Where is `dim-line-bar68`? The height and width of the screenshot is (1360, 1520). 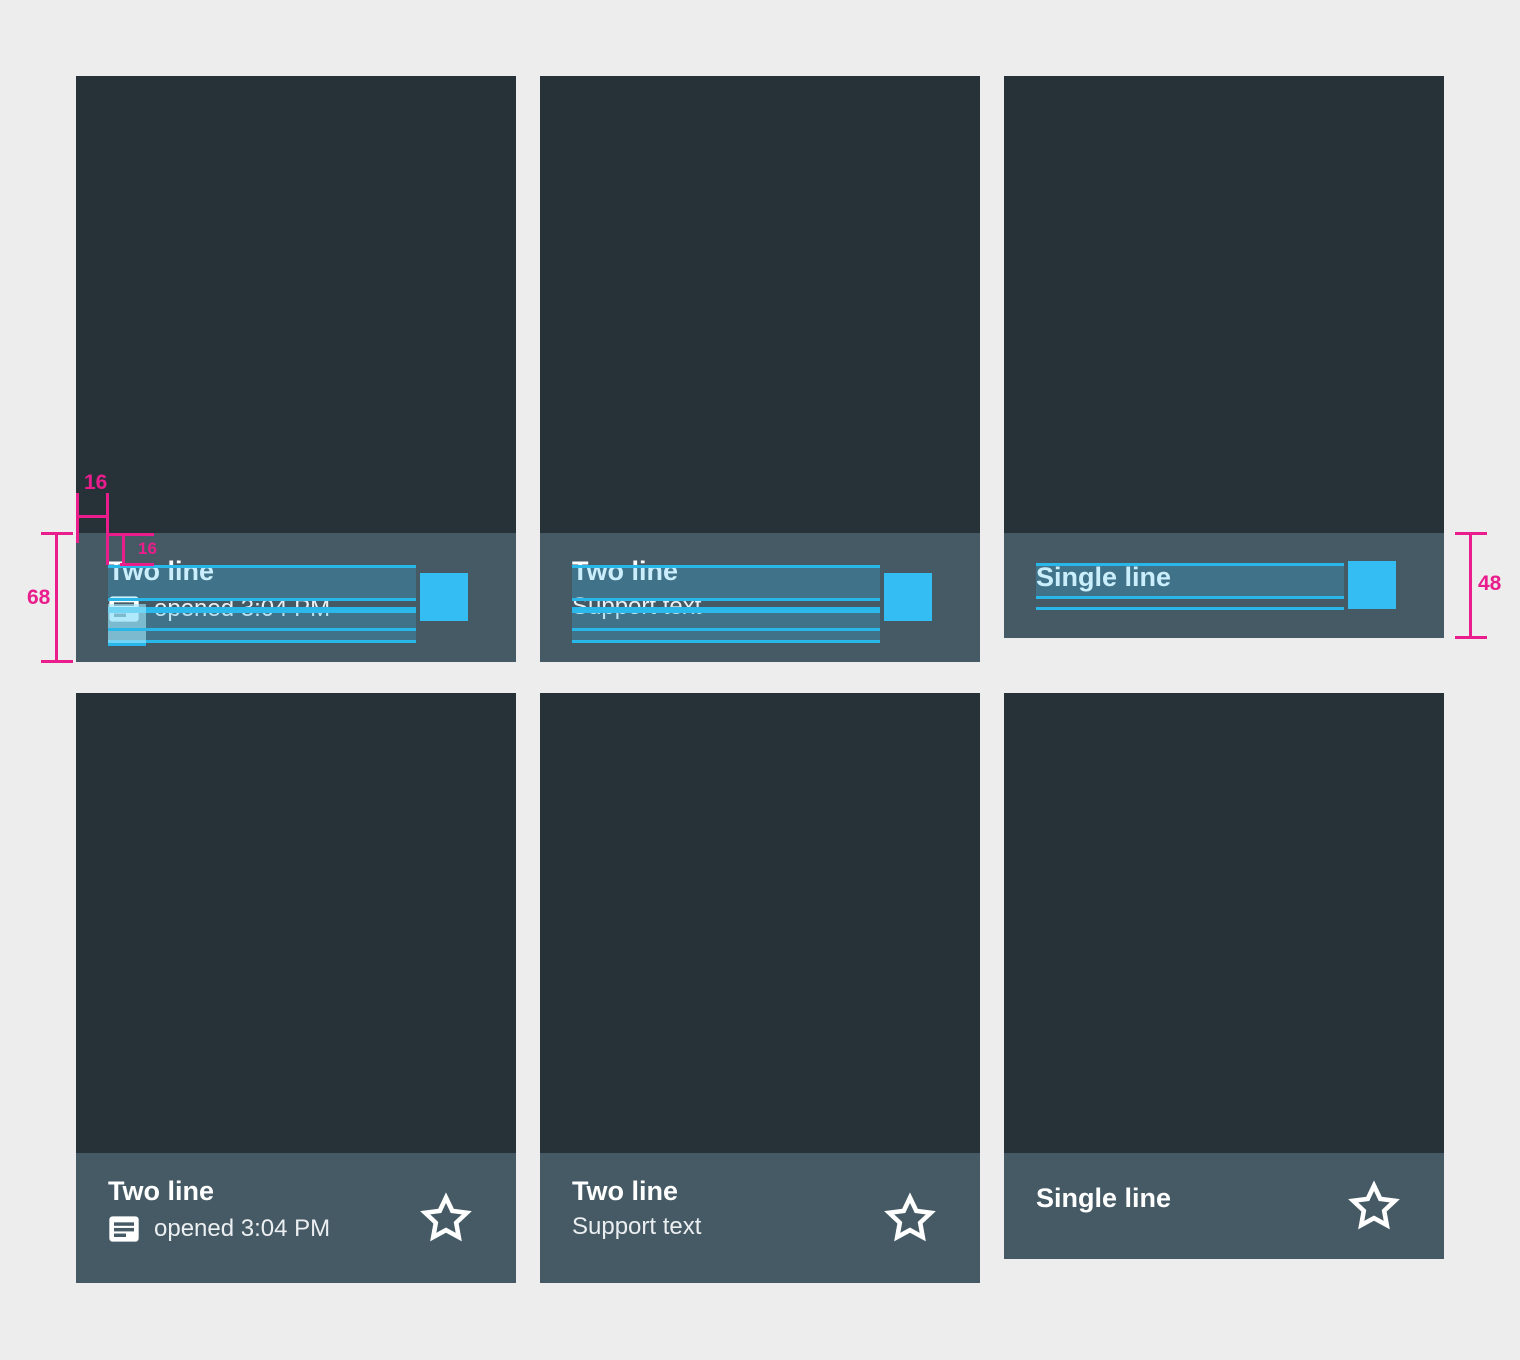 dim-line-bar68 is located at coordinates (56, 597).